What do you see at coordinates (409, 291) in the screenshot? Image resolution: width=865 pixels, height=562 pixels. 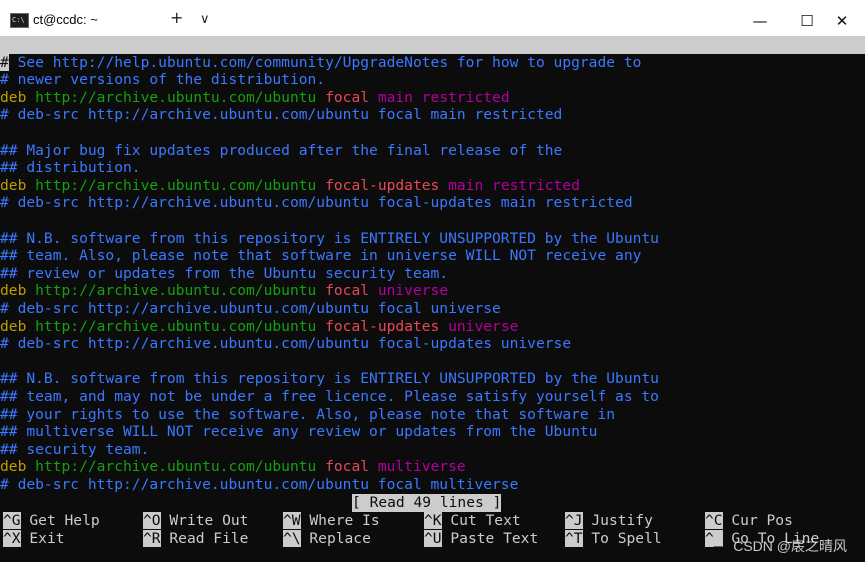 I see `component-list: universe` at bounding box center [409, 291].